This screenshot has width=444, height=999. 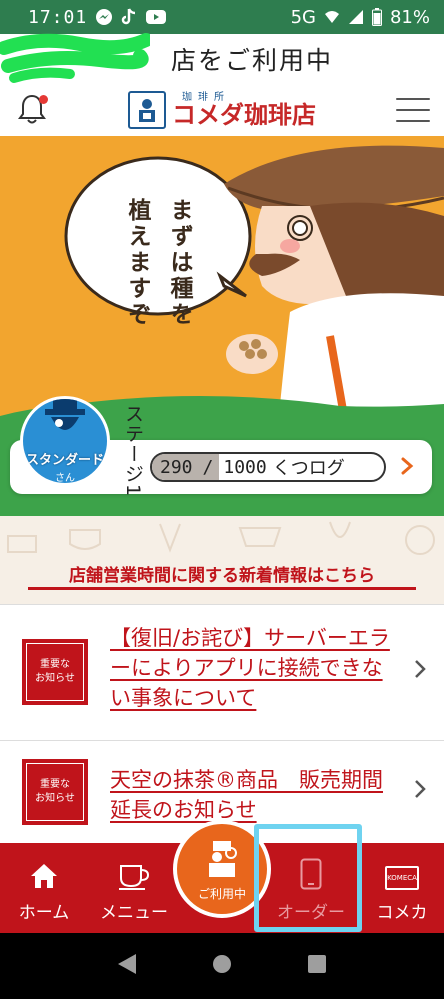 What do you see at coordinates (356, 17) in the screenshot?
I see `signal-icon` at bounding box center [356, 17].